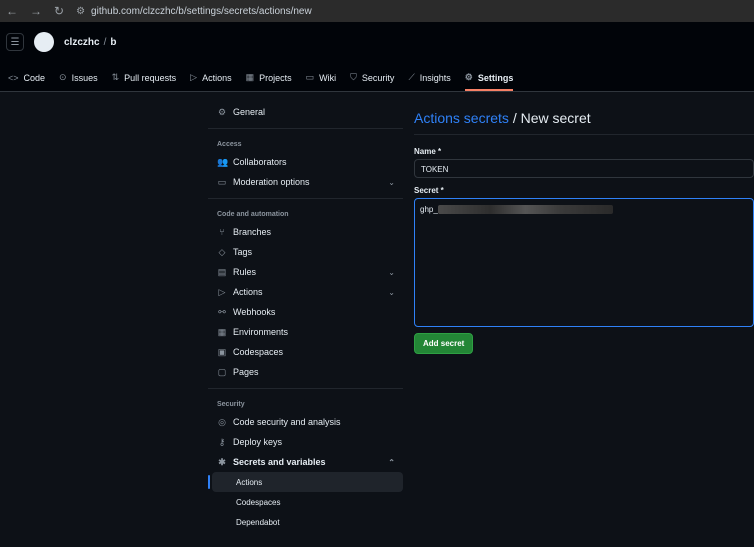 The height and width of the screenshot is (547, 754). I want to click on repo-owner-link: clzczhc, so click(82, 42).